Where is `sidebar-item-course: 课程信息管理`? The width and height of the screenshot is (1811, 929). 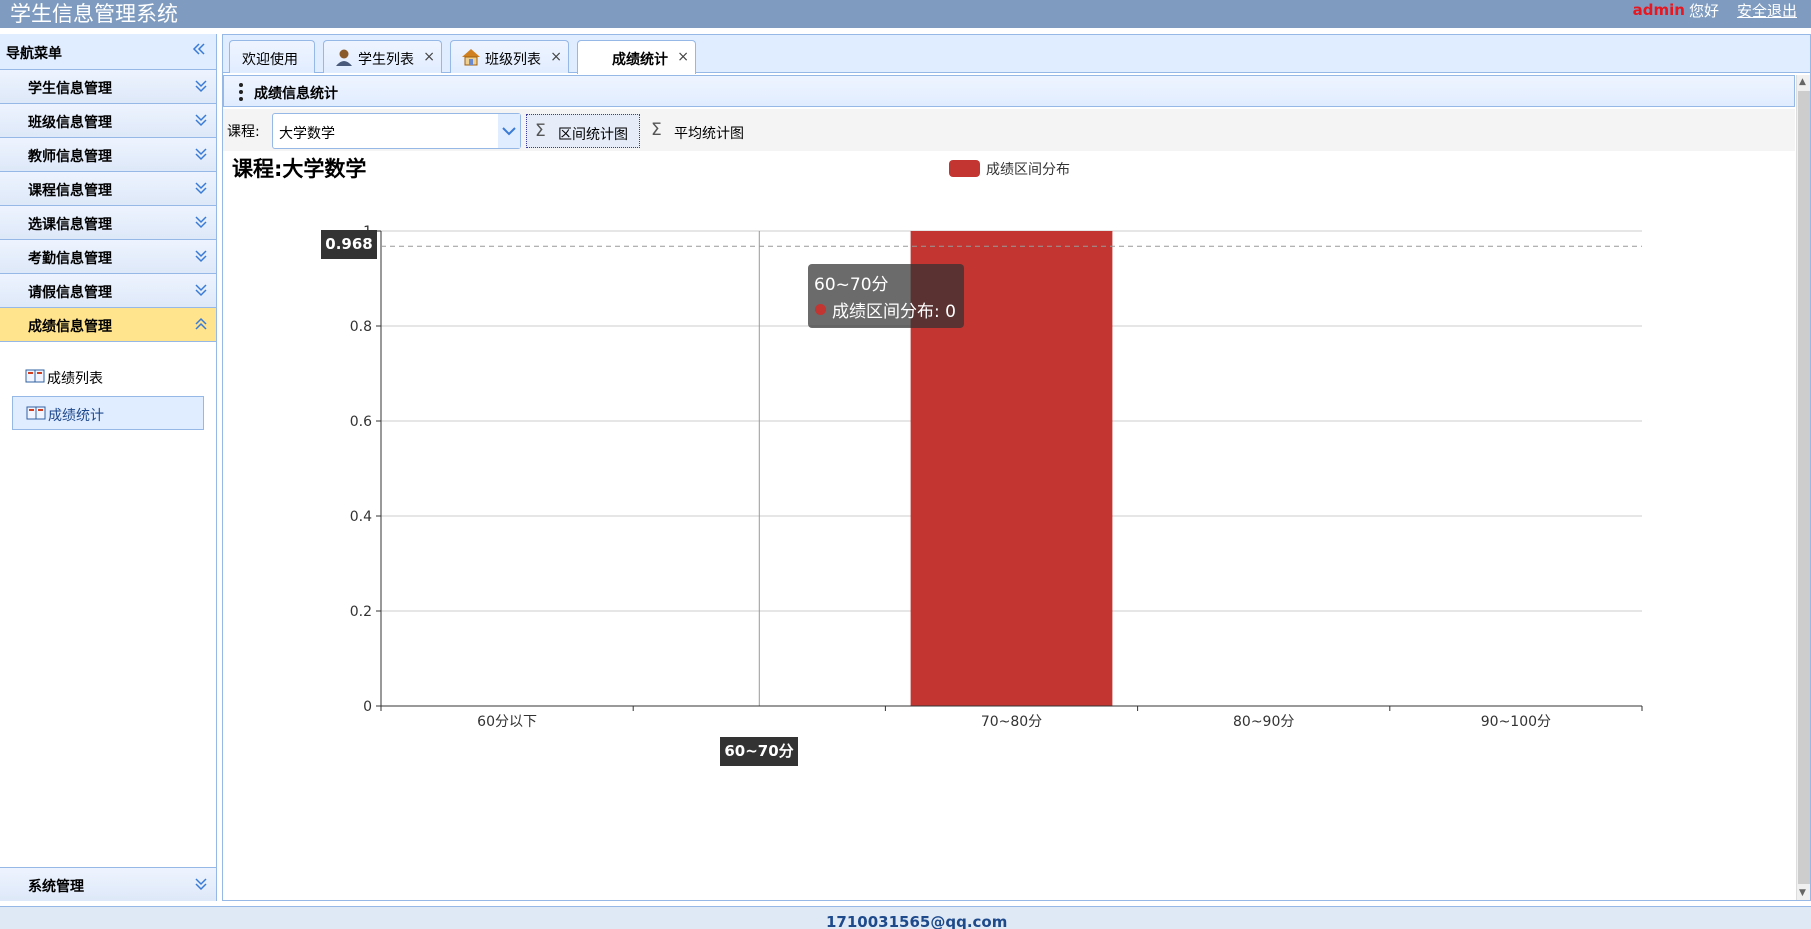
sidebar-item-course: 课程信息管理 is located at coordinates (108, 189).